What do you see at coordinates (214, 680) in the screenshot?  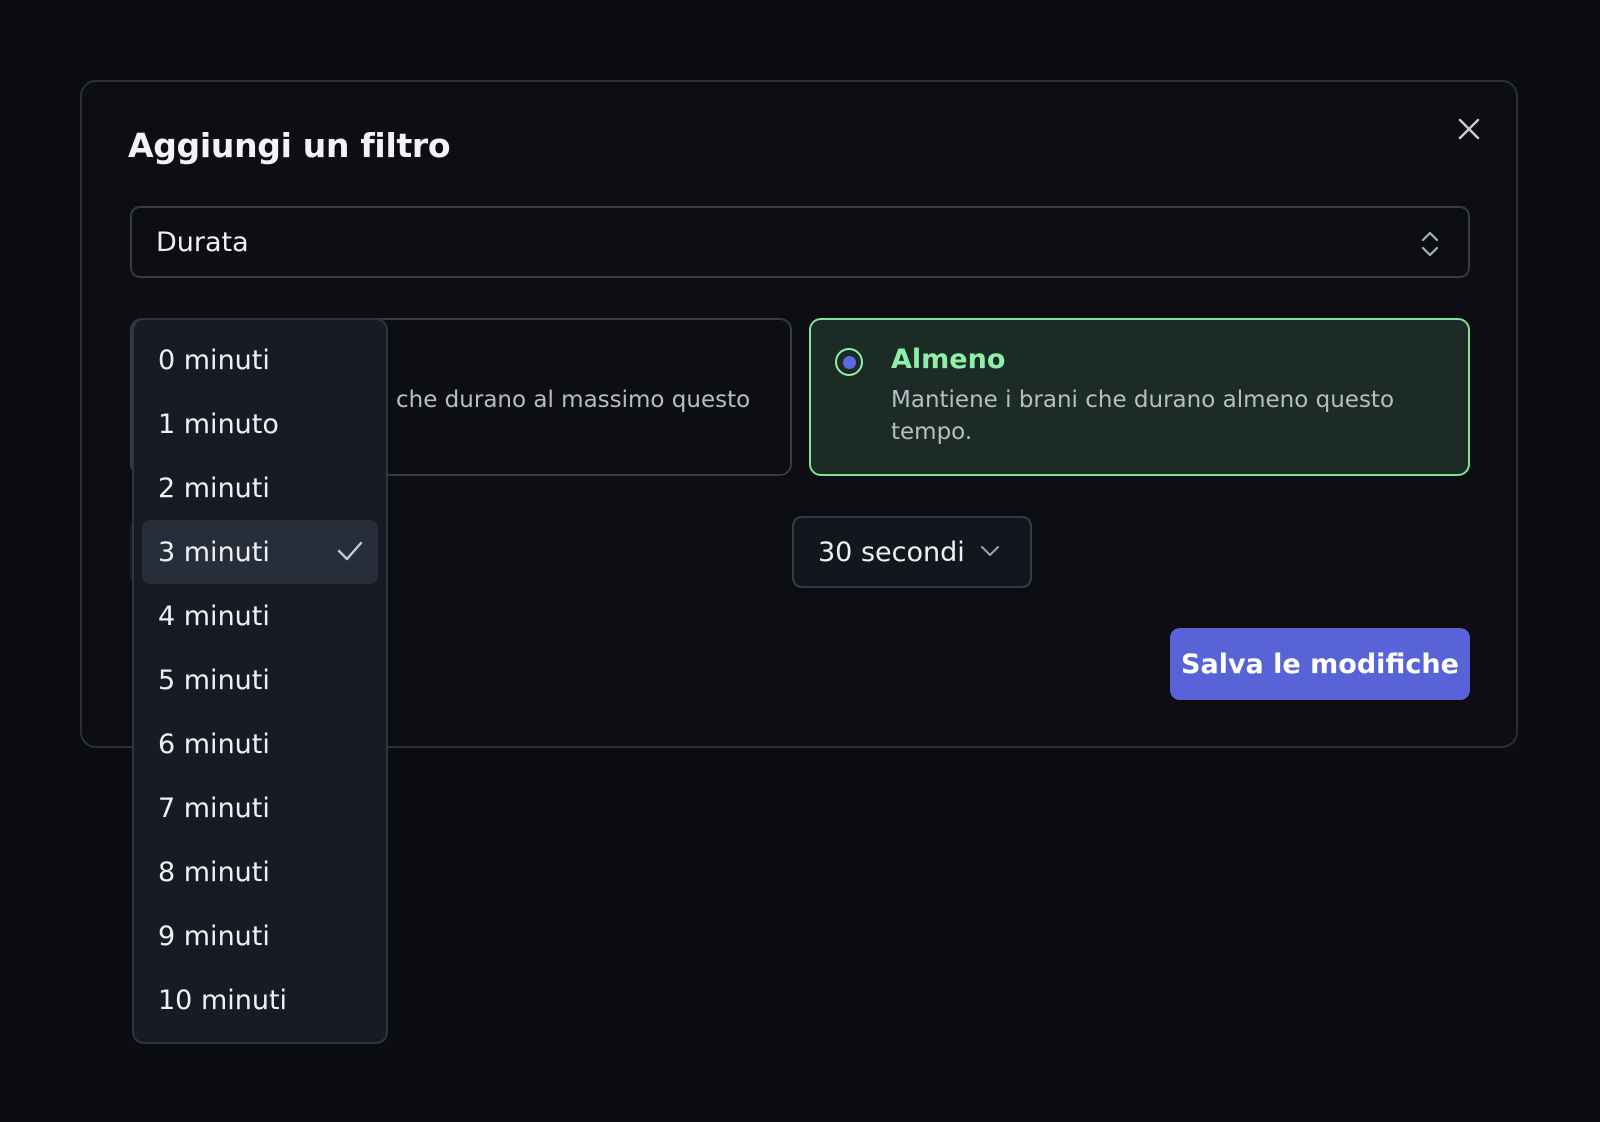 I see `option-text: 5 minuti` at bounding box center [214, 680].